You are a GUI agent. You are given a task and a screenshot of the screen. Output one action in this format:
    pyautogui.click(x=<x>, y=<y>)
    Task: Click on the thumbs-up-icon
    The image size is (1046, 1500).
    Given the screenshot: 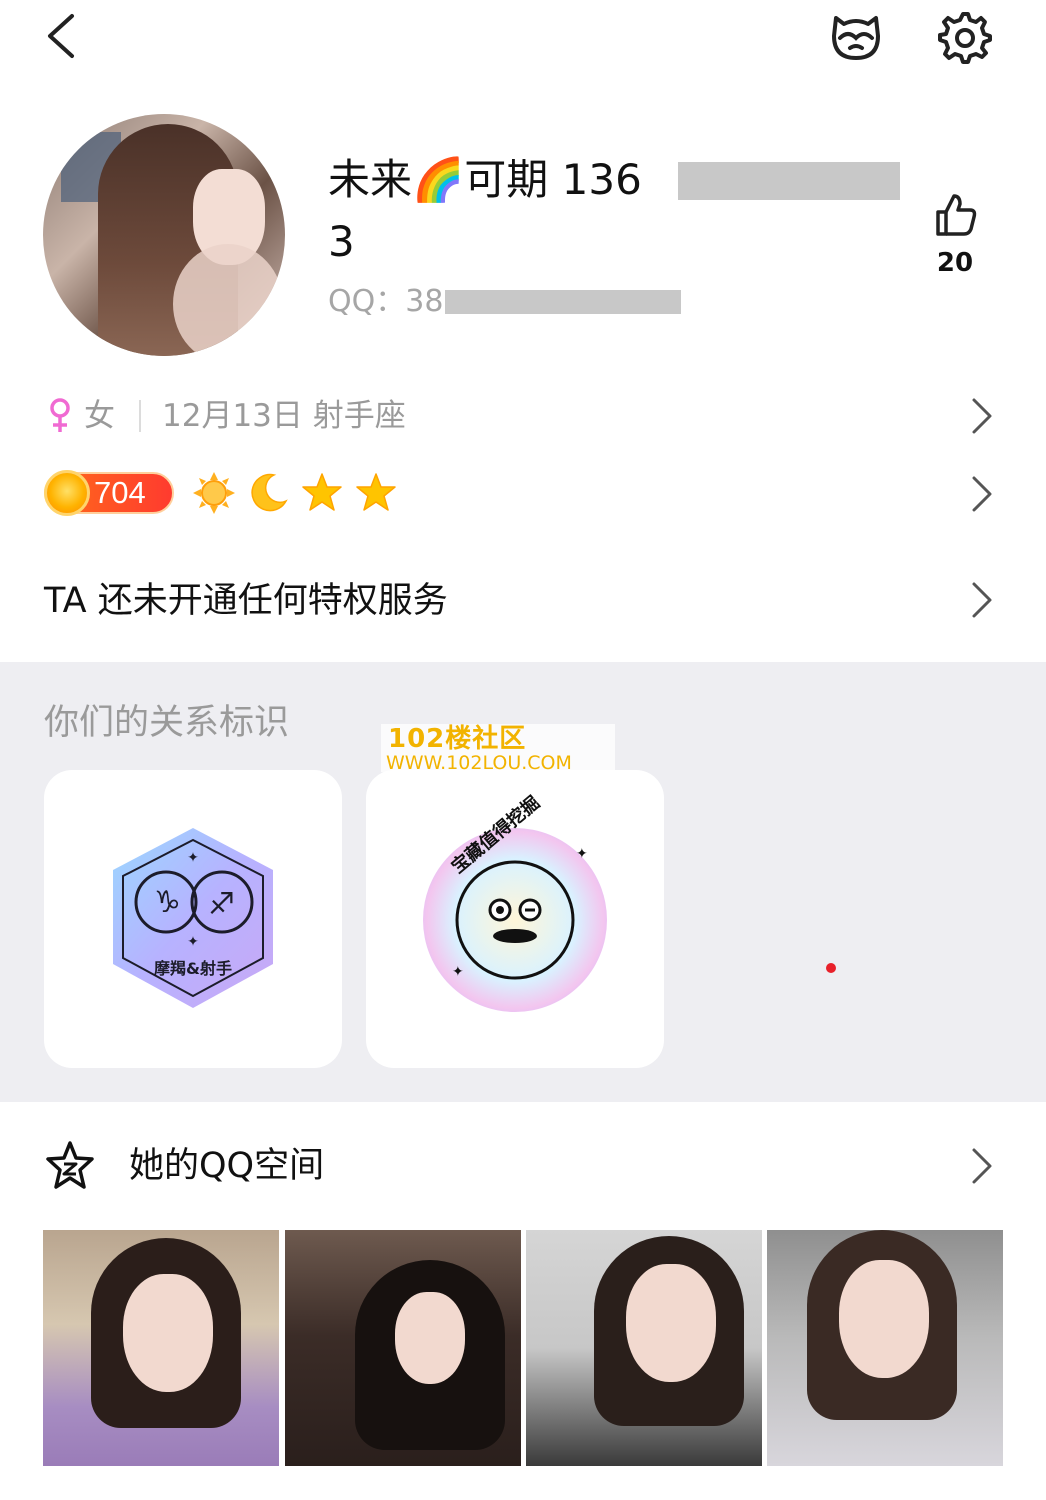 What is the action you would take?
    pyautogui.click(x=956, y=215)
    